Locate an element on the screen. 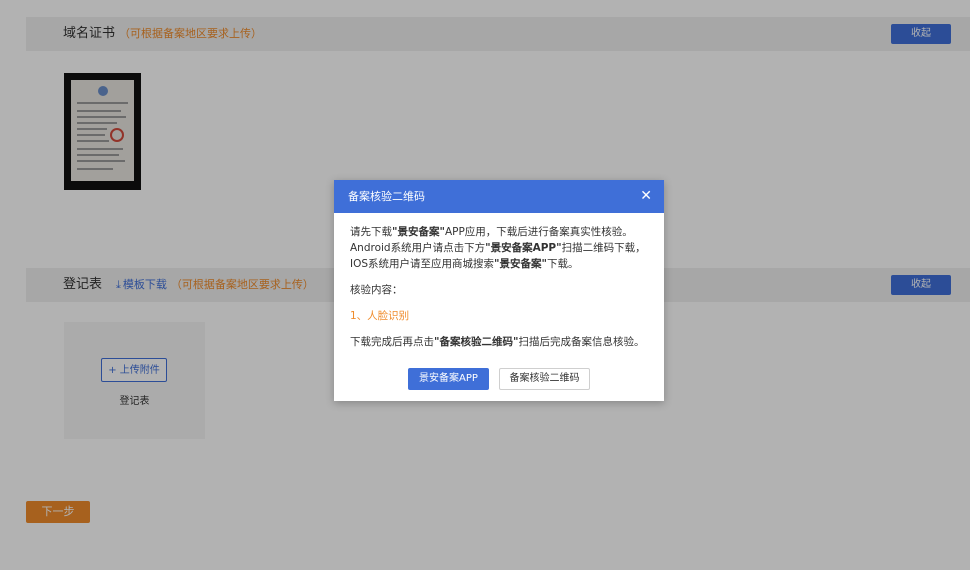 This screenshot has height=570, width=970. verify-item-face-recognition: 1、人脸识别 is located at coordinates (380, 316).